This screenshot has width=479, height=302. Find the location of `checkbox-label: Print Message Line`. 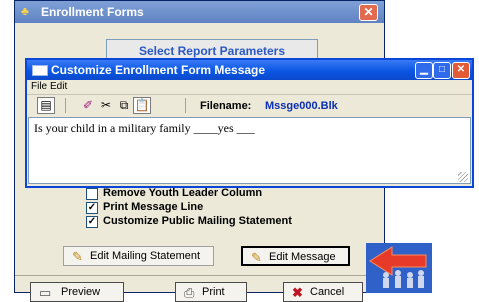

checkbox-label: Print Message Line is located at coordinates (153, 207).